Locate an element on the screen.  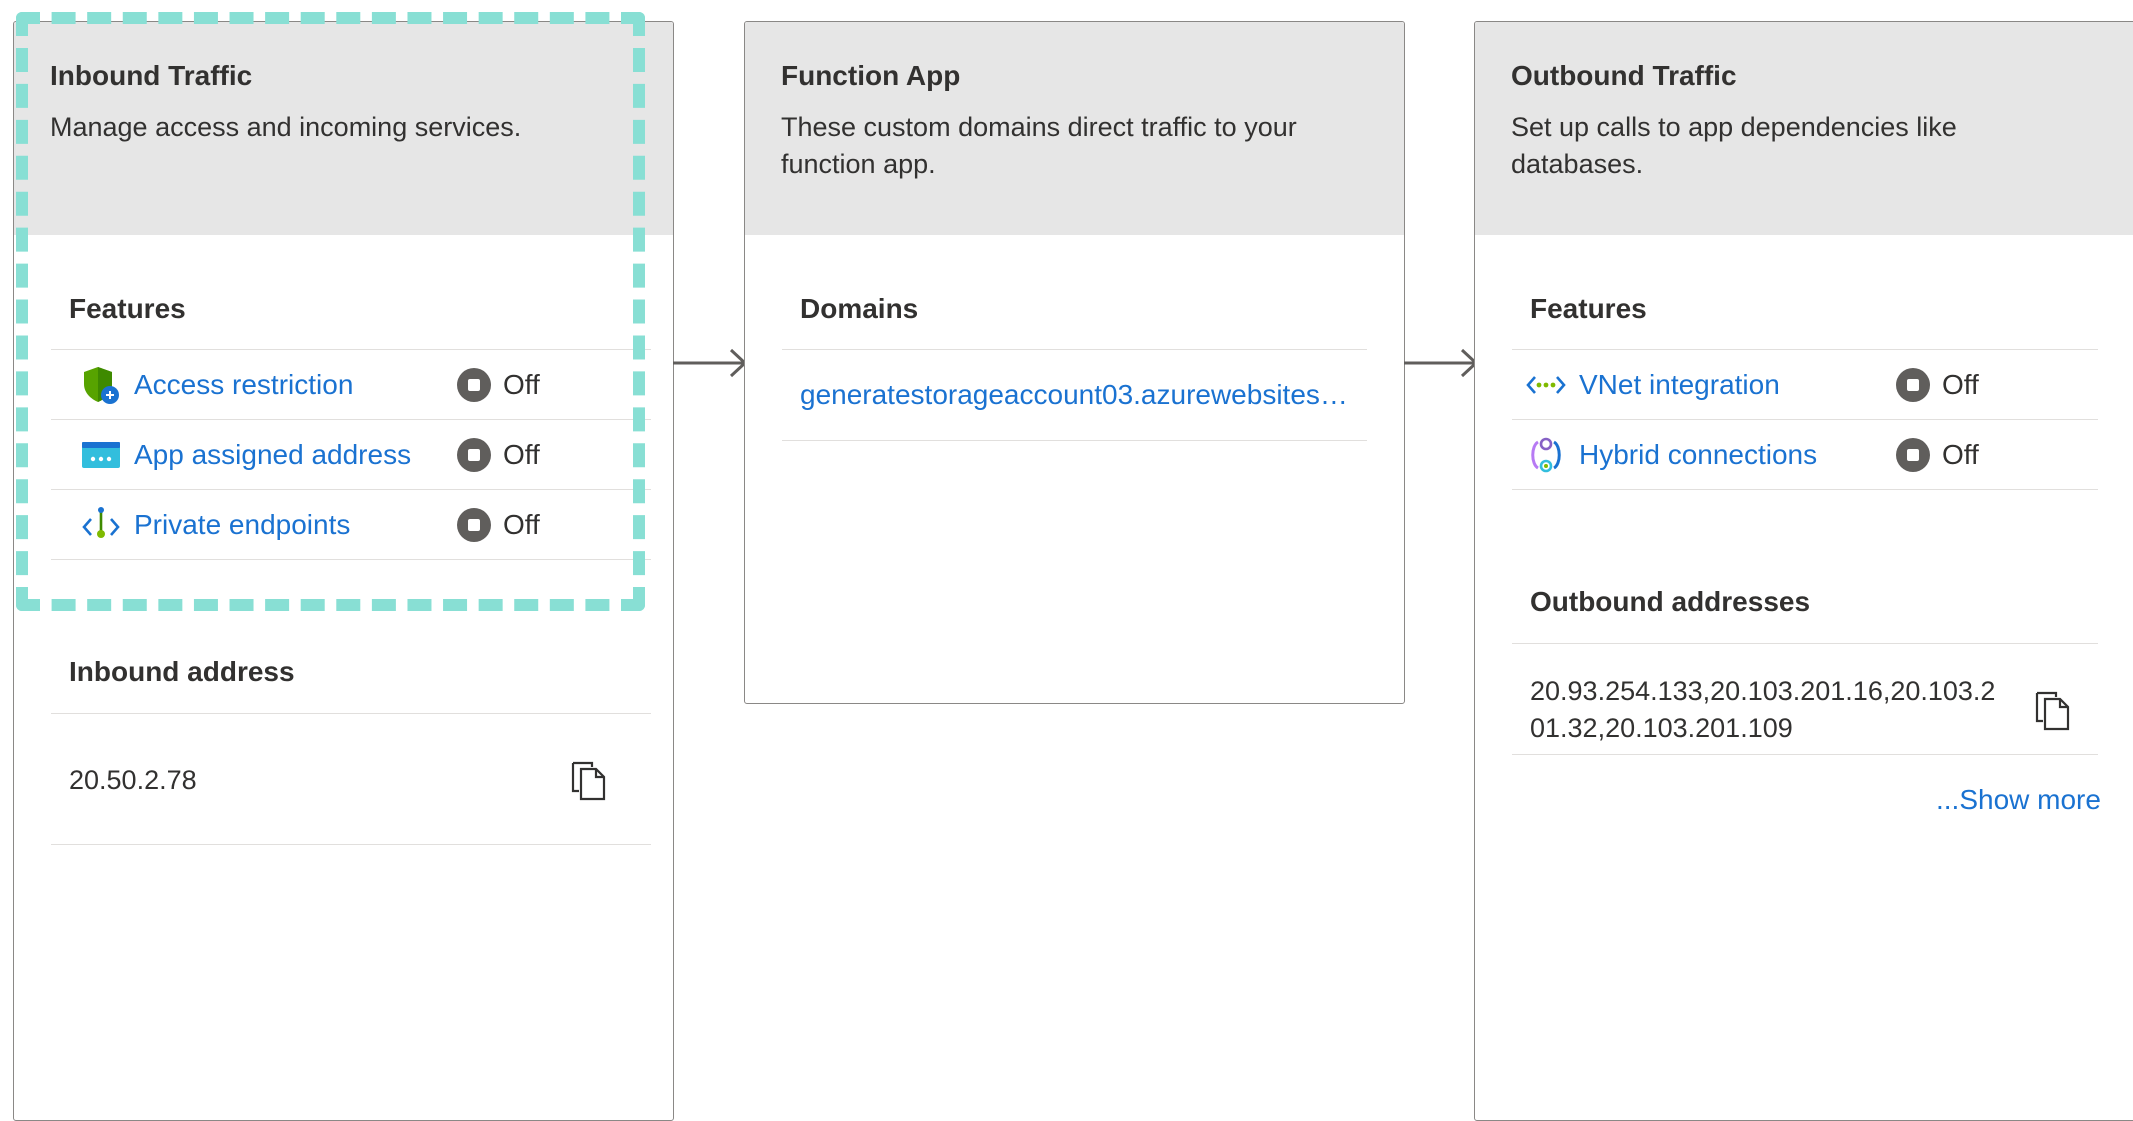
feature-row-vnet-integration: VNet integration Off is located at coordinates (1805, 385).